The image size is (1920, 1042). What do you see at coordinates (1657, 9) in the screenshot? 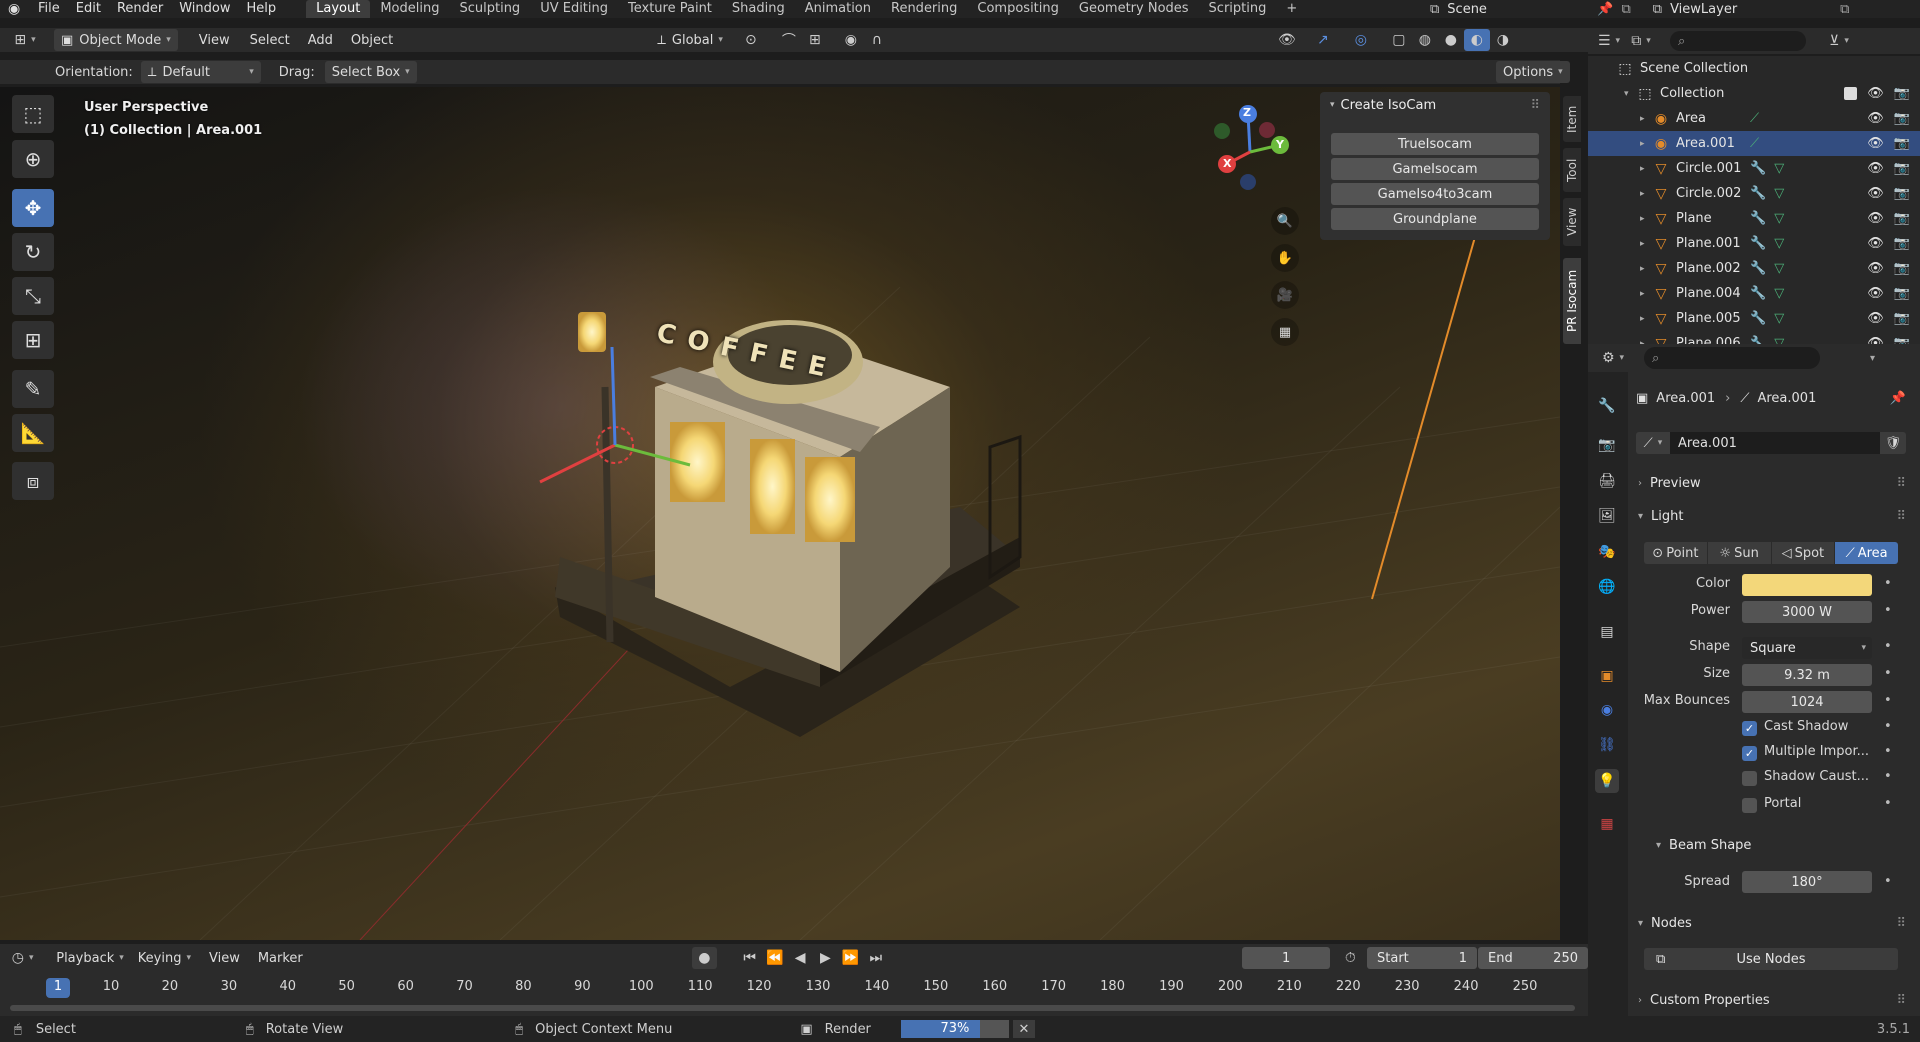
I see `view-layer-icon: ⧉` at bounding box center [1657, 9].